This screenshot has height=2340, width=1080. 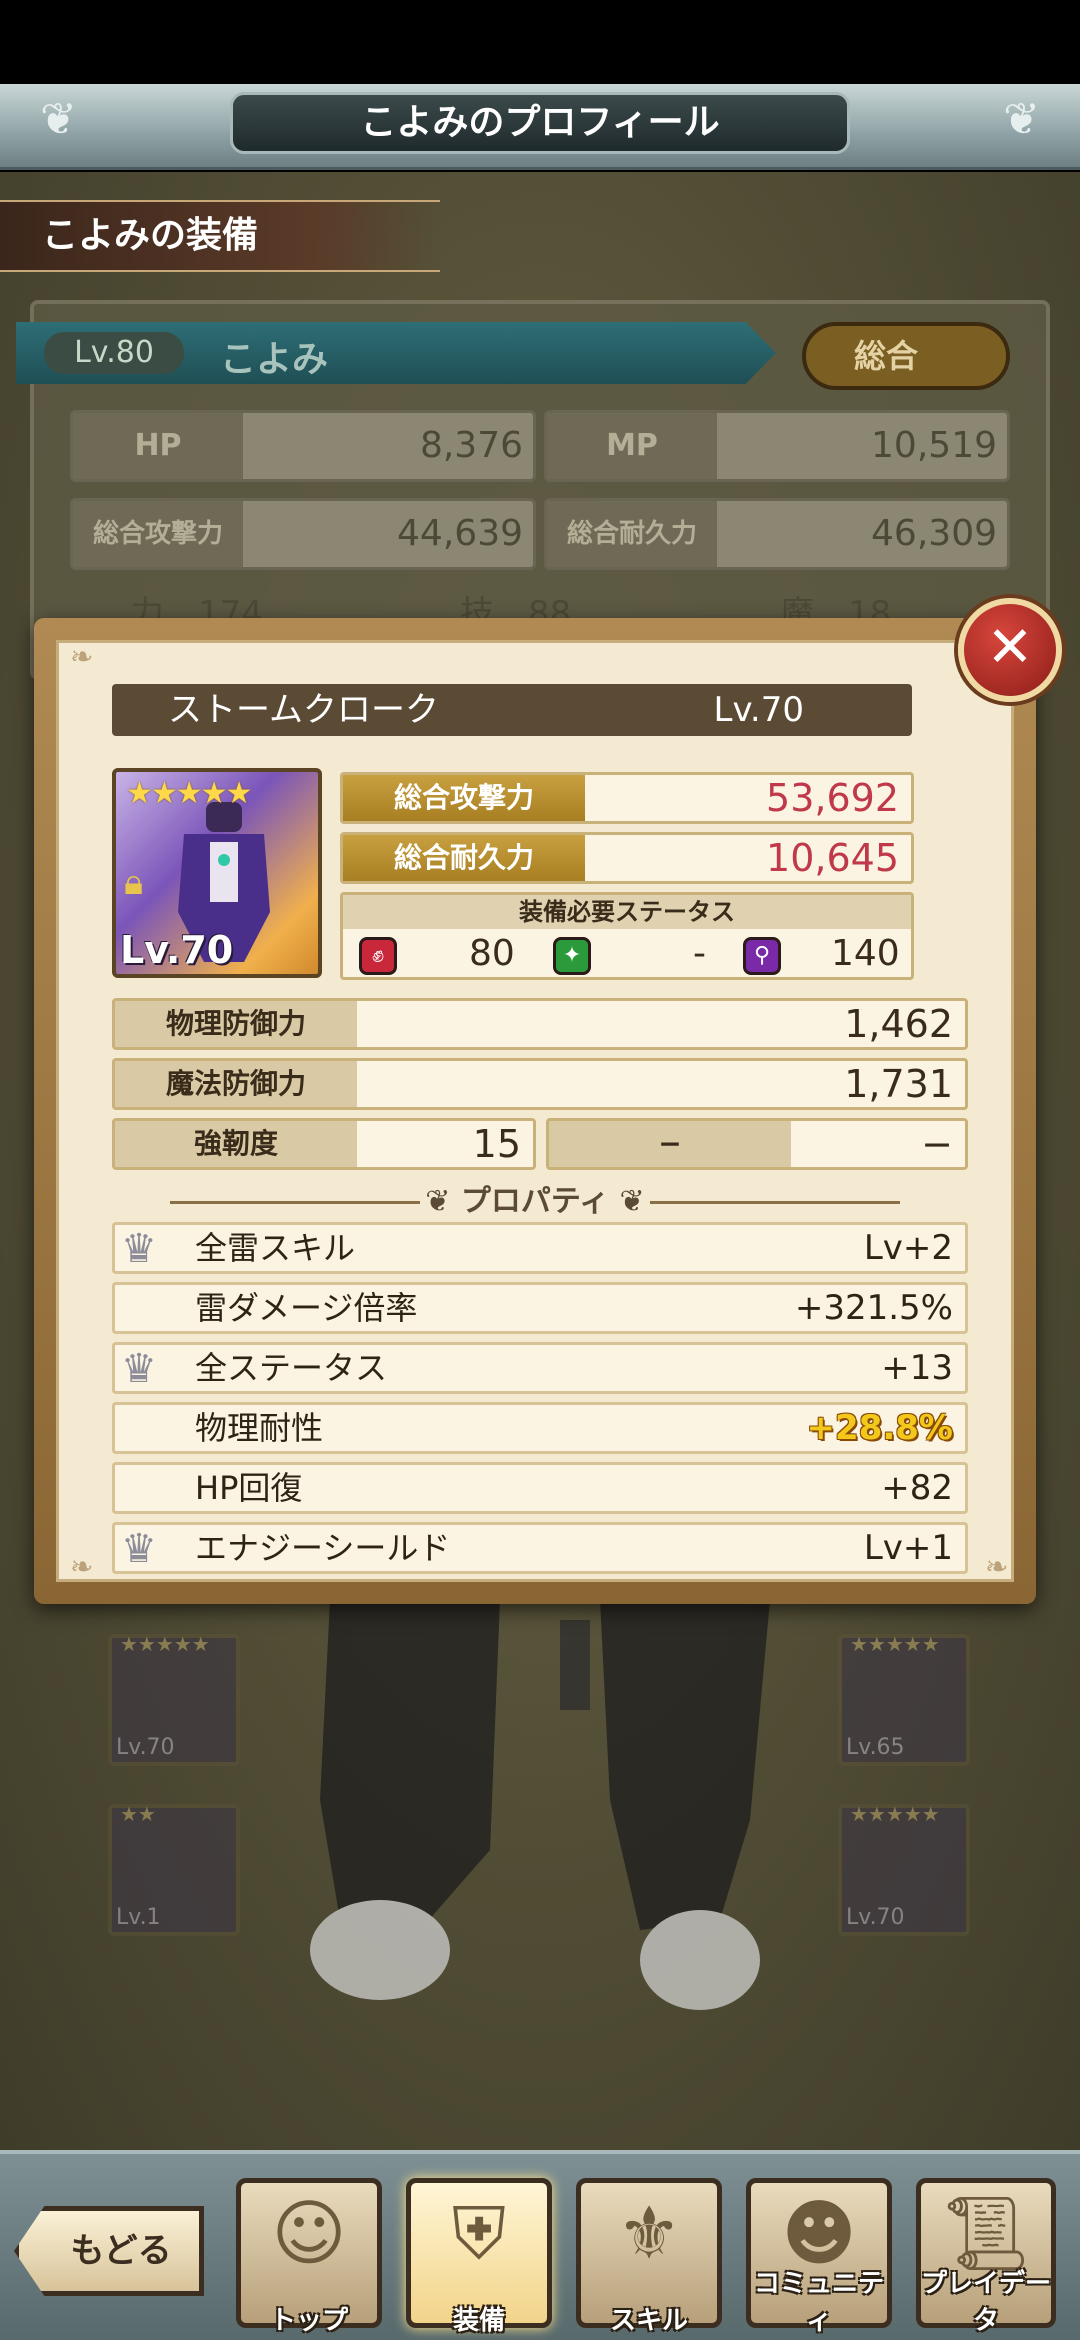 I want to click on stat-total-durability: 総合耐久力 46,309, so click(x=777, y=534).